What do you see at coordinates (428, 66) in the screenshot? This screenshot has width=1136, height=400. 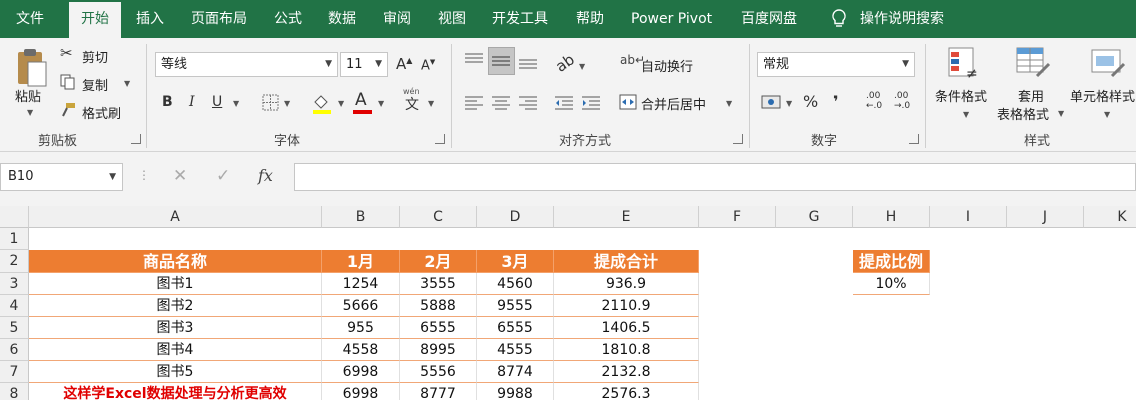 I see `shrink-font-icon: A▼` at bounding box center [428, 66].